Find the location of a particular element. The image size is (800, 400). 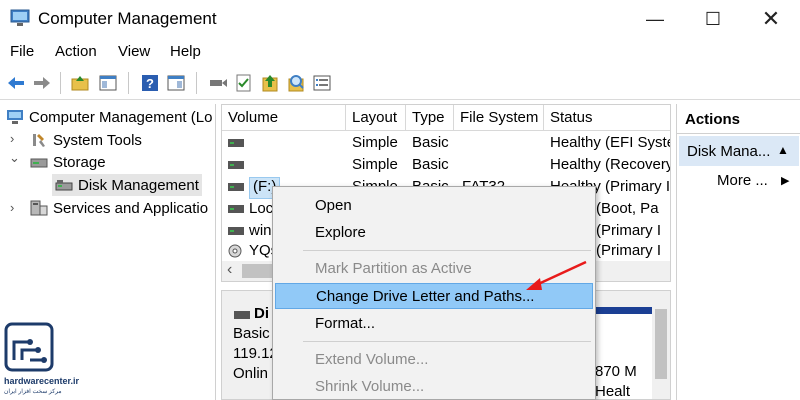

up-arrow-icon is located at coordinates (270, 83).